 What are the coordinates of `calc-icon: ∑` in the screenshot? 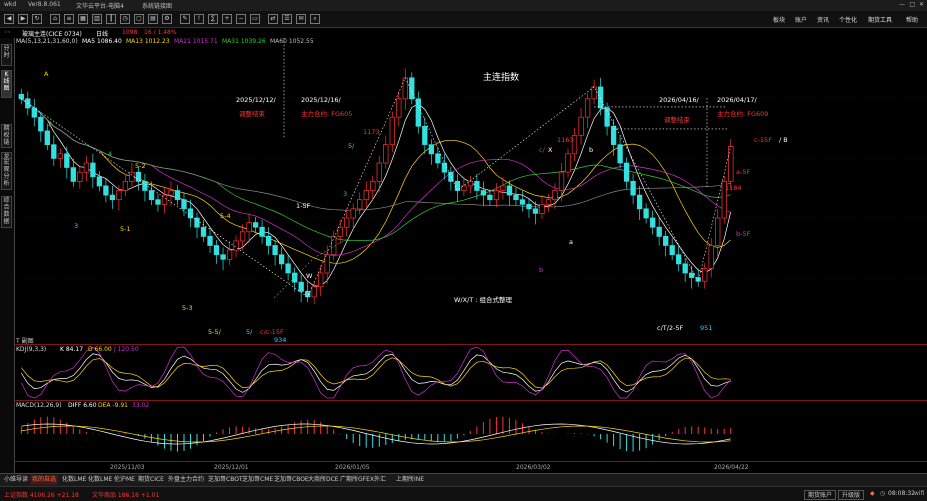 It's located at (213, 19).